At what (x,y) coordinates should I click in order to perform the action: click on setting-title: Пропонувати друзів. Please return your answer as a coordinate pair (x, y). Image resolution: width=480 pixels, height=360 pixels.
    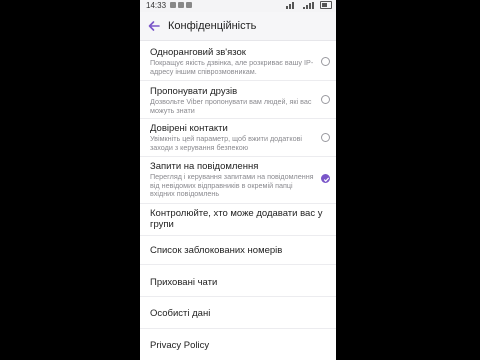
    Looking at the image, I should click on (194, 91).